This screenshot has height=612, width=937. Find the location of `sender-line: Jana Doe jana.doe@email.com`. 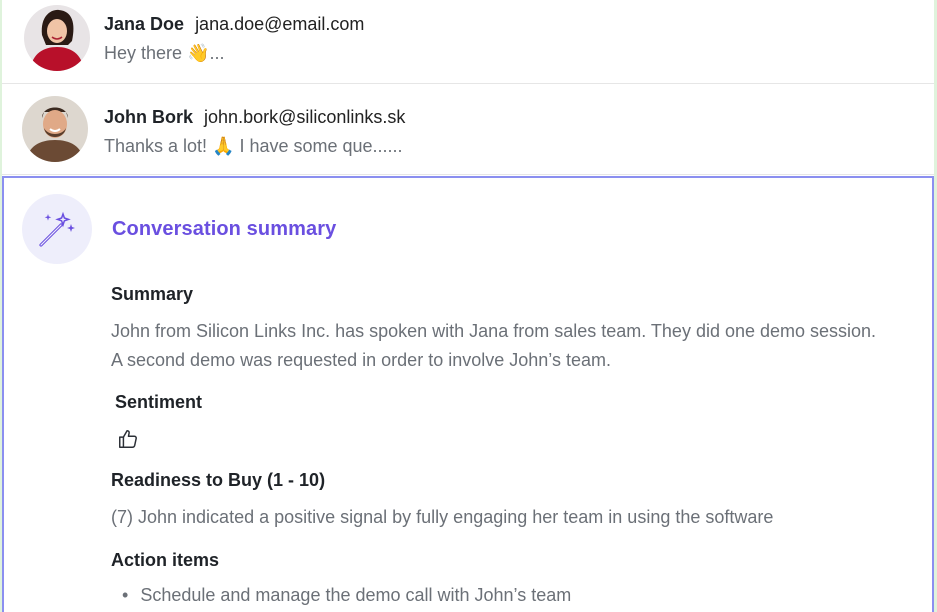

sender-line: Jana Doe jana.doe@email.com is located at coordinates (234, 24).